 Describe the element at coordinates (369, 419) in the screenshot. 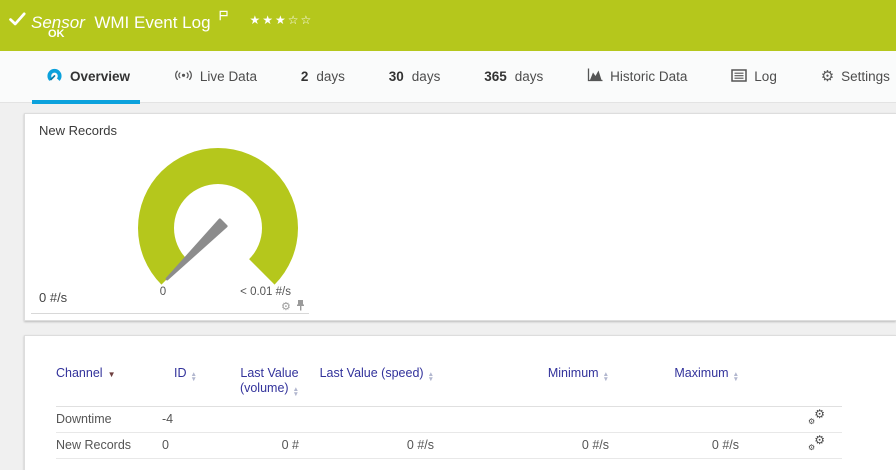

I see `last-value-speed` at that location.